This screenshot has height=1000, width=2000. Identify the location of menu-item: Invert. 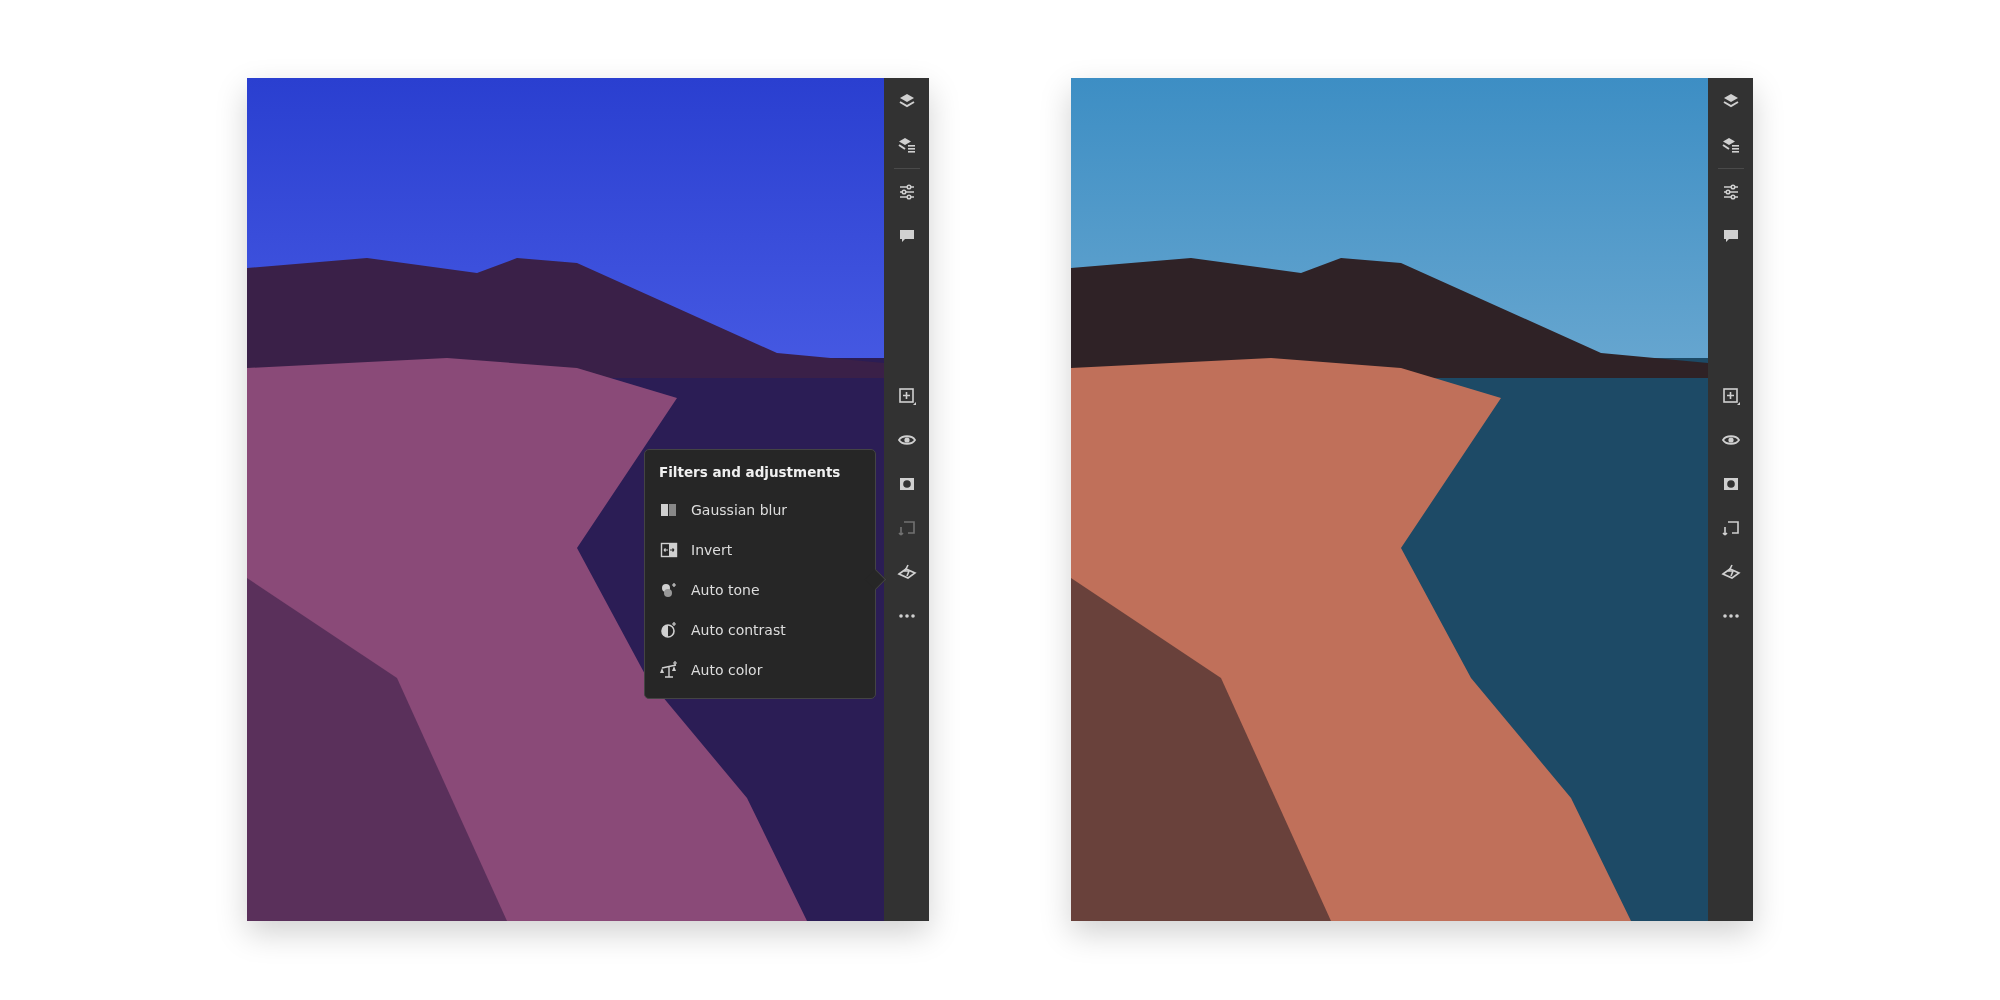
(760, 550).